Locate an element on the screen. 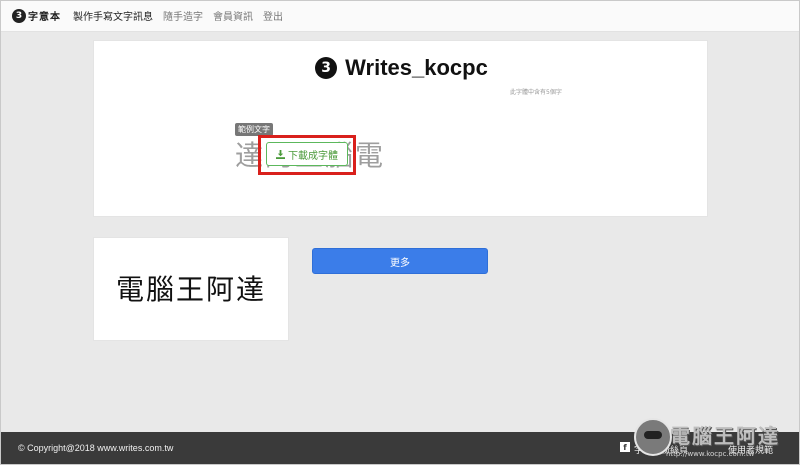 The height and width of the screenshot is (465, 800). top-navbar: 3 字意本 製作手寫文字訊息 隨手造字 會員資訊 登出 is located at coordinates (400, 16).